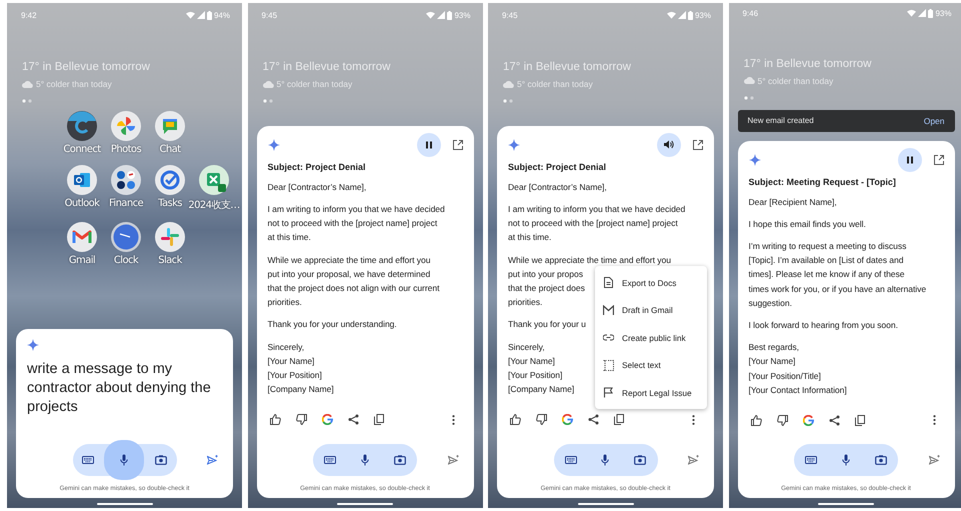  I want to click on speaker-icon, so click(669, 145).